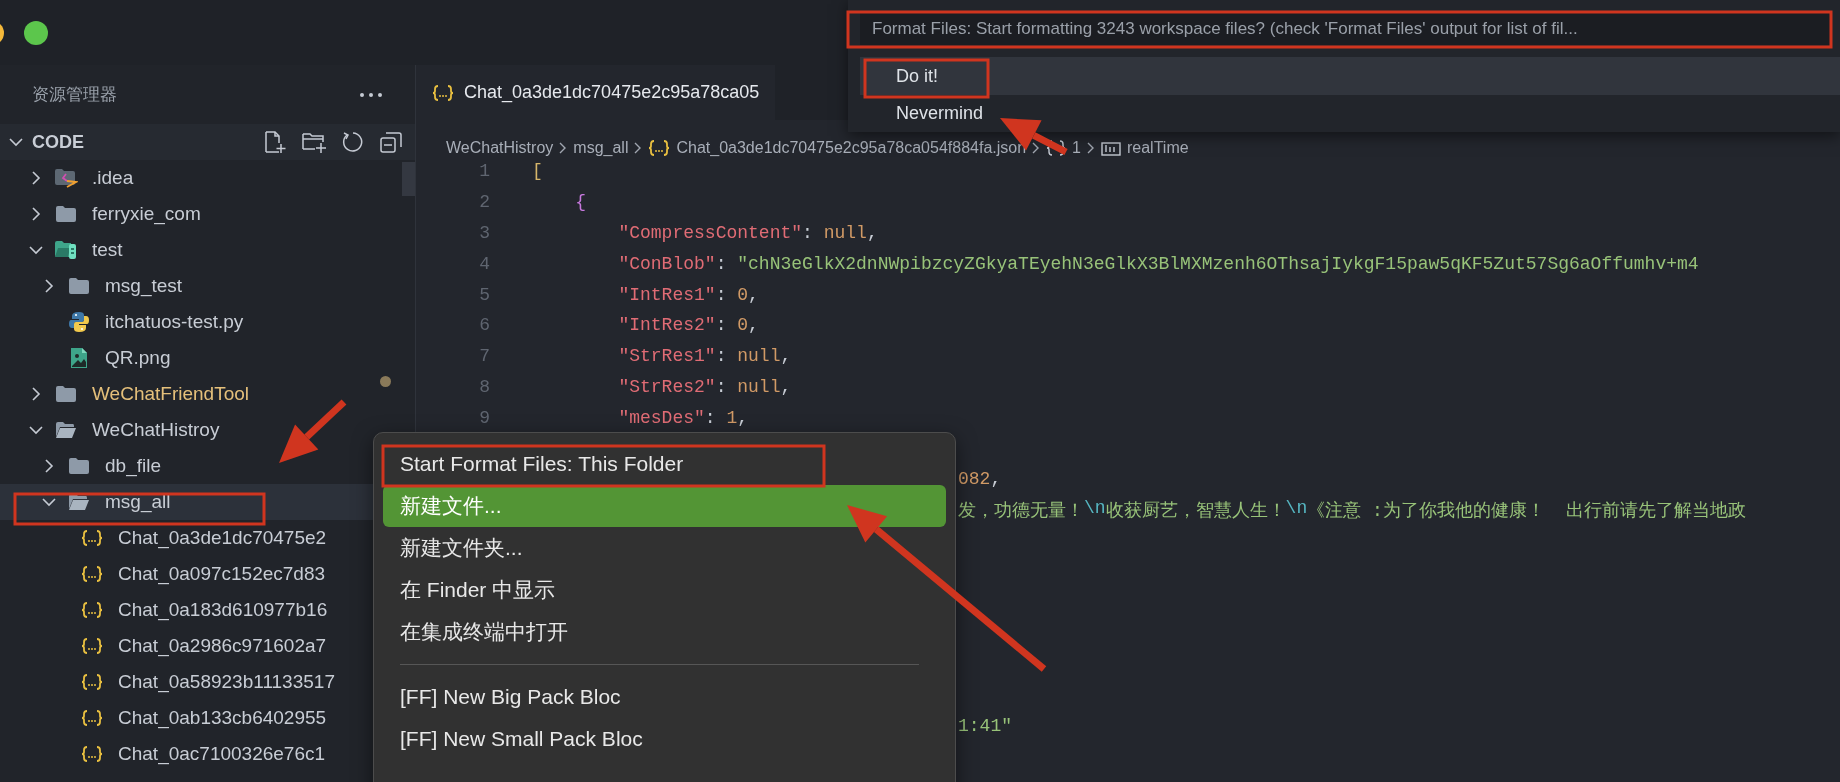 The image size is (1840, 782). Describe the element at coordinates (190, 538) in the screenshot. I see `file-tree-item: Chat_0a3de1dc70475e2` at that location.